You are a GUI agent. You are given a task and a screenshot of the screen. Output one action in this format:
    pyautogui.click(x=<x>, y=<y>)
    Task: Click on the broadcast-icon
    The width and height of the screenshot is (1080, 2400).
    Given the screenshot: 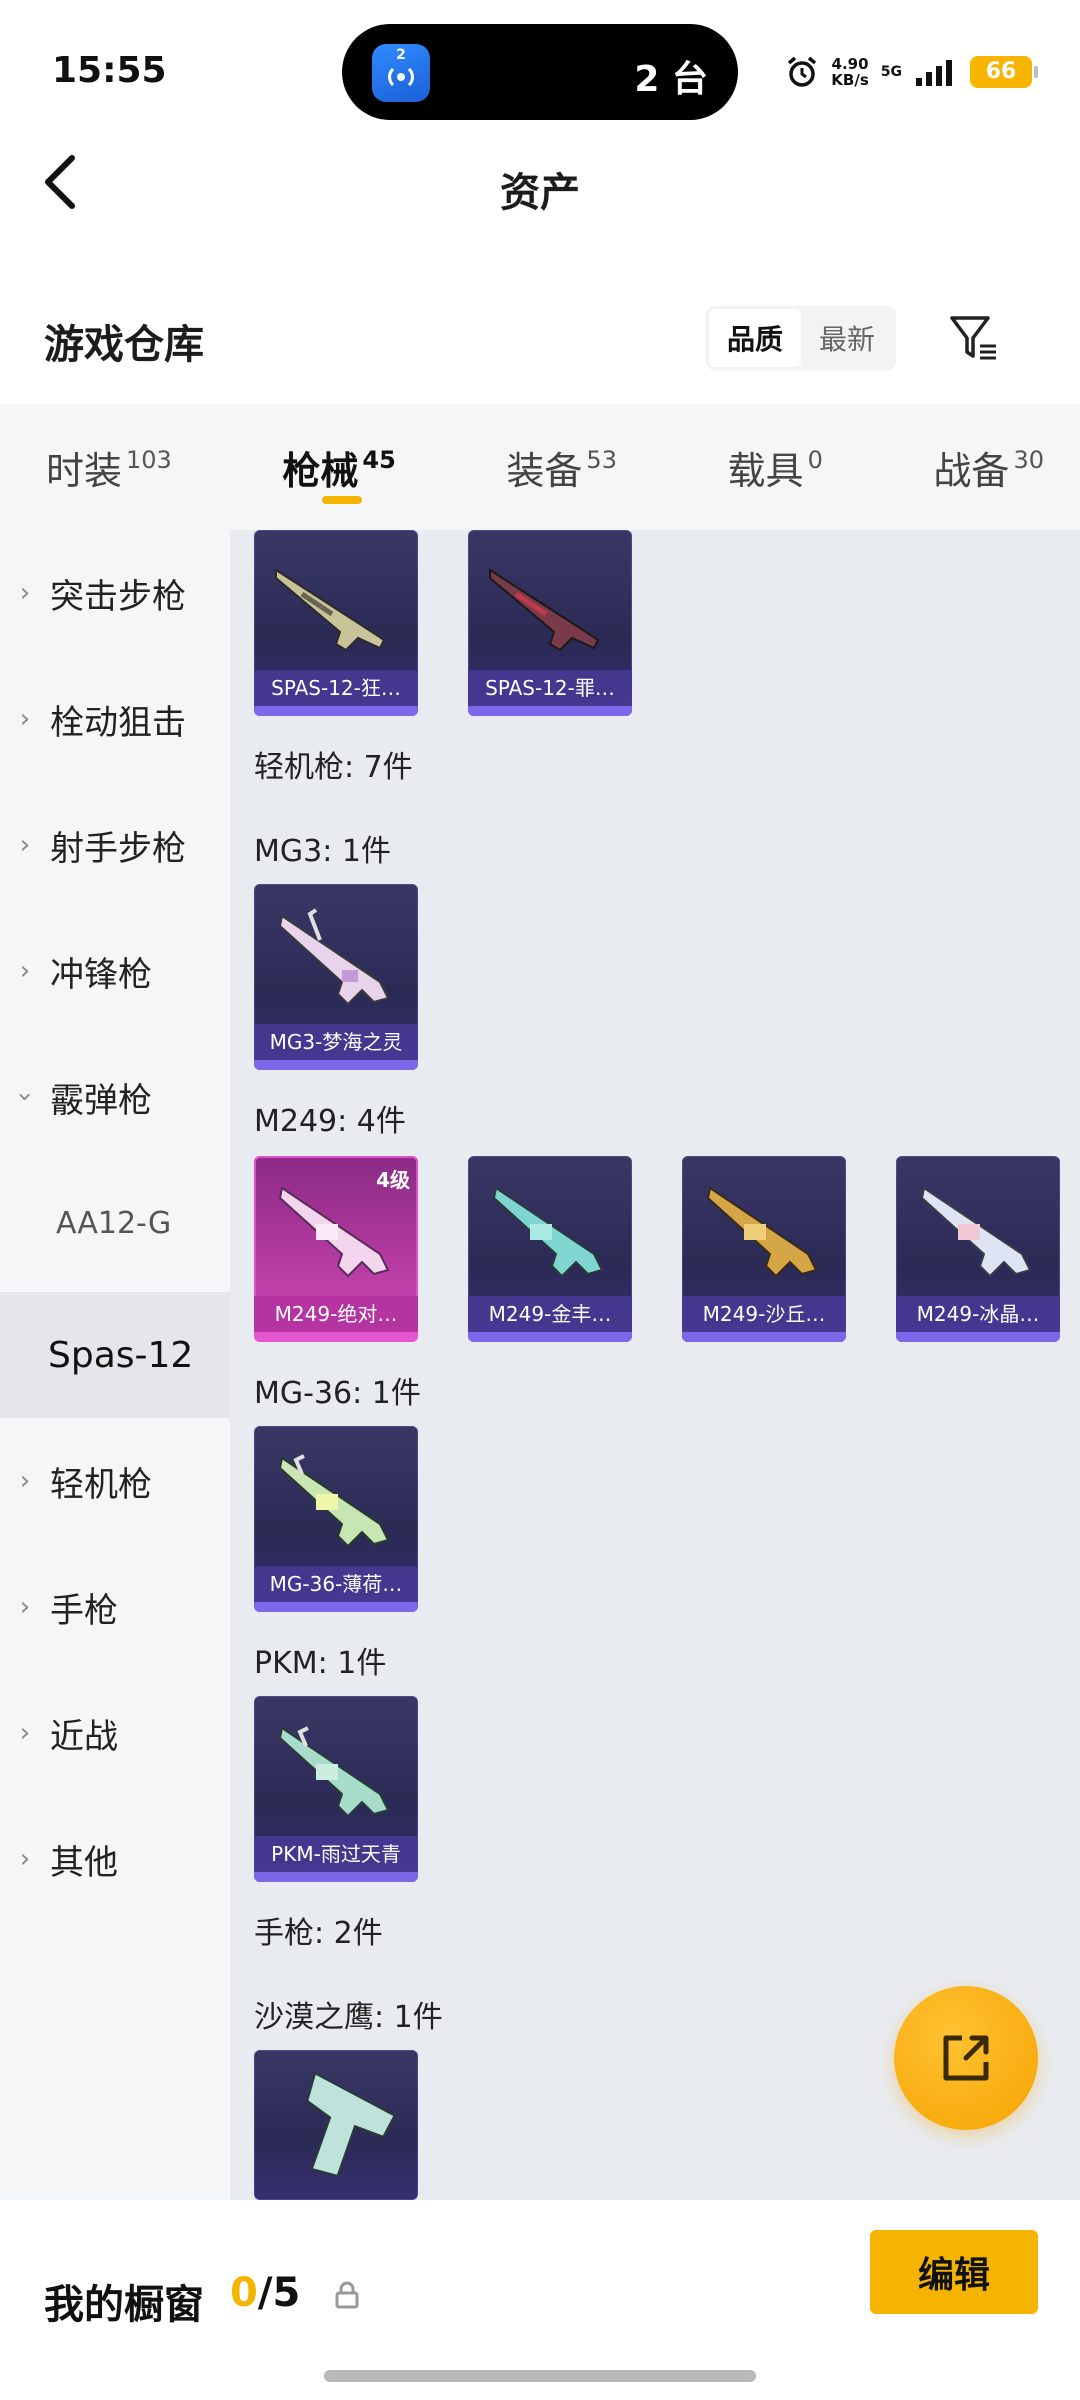 What is the action you would take?
    pyautogui.click(x=401, y=77)
    